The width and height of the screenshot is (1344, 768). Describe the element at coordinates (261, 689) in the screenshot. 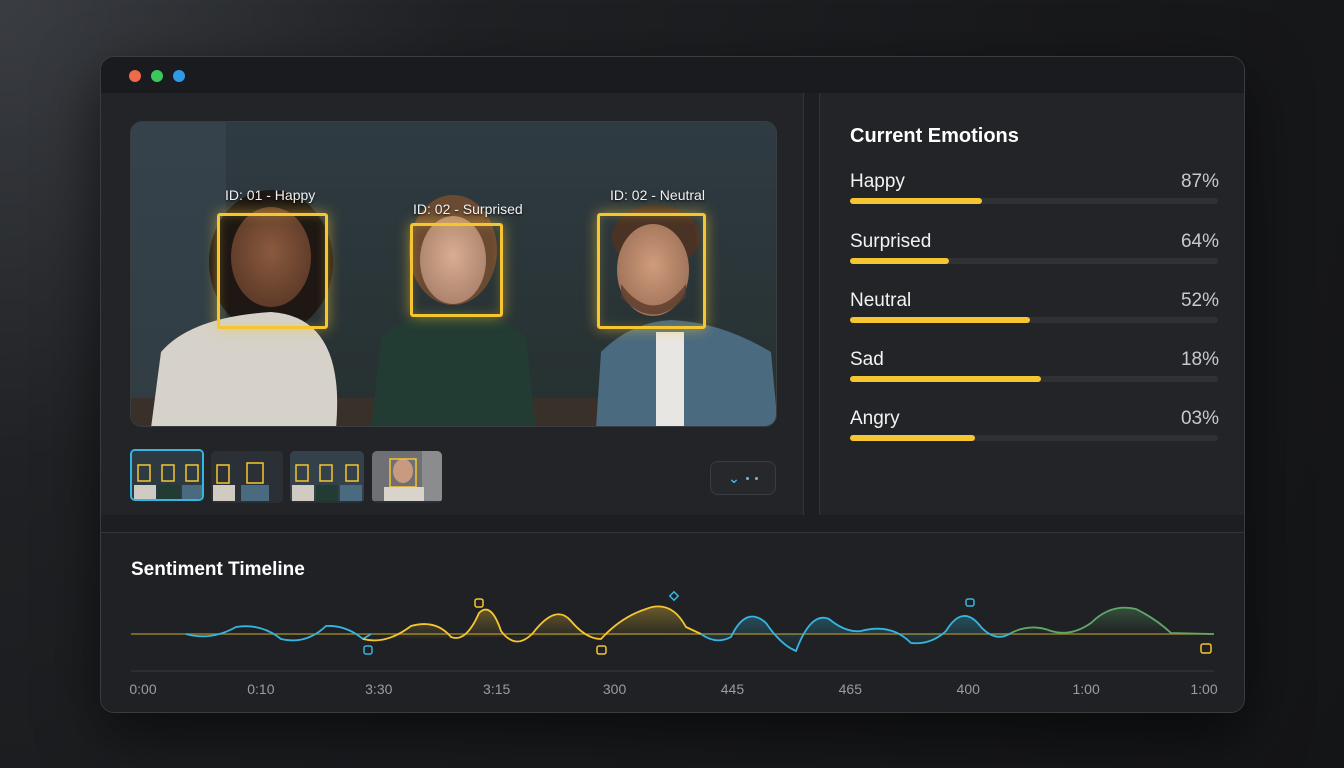

I see `tick-label: 0:10` at that location.